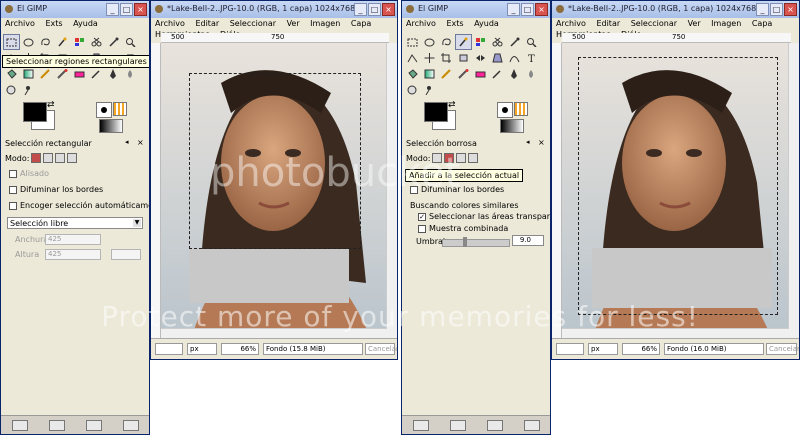 This screenshot has height=435, width=800. Describe the element at coordinates (56, 189) in the screenshot. I see `feather-option: Difuminar los bordes` at that location.